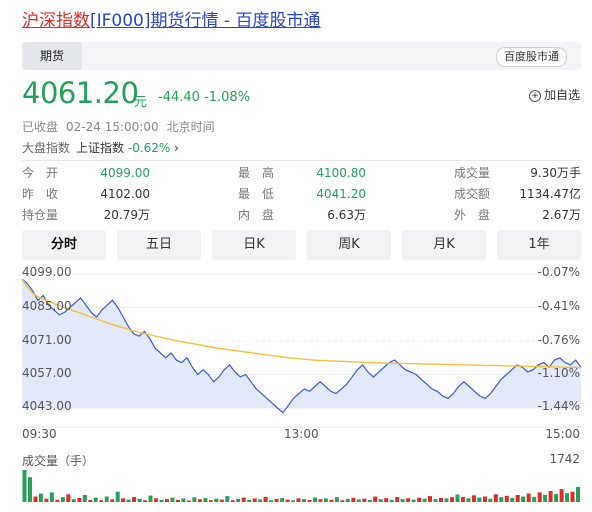 This screenshot has width=592, height=512. I want to click on stat-label: 昨 收, so click(40, 194).